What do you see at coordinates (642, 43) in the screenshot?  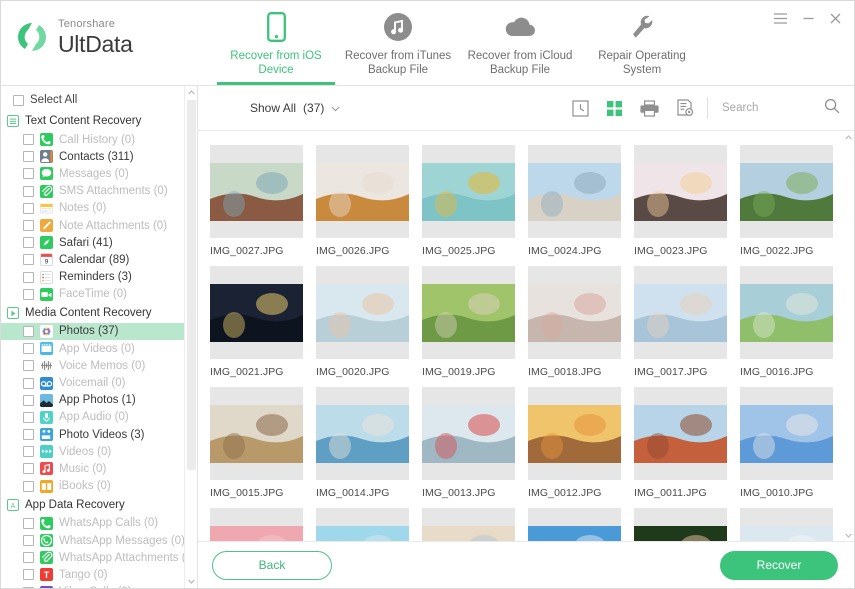 I see `tab-repair-operating-system: Repair Operating System` at bounding box center [642, 43].